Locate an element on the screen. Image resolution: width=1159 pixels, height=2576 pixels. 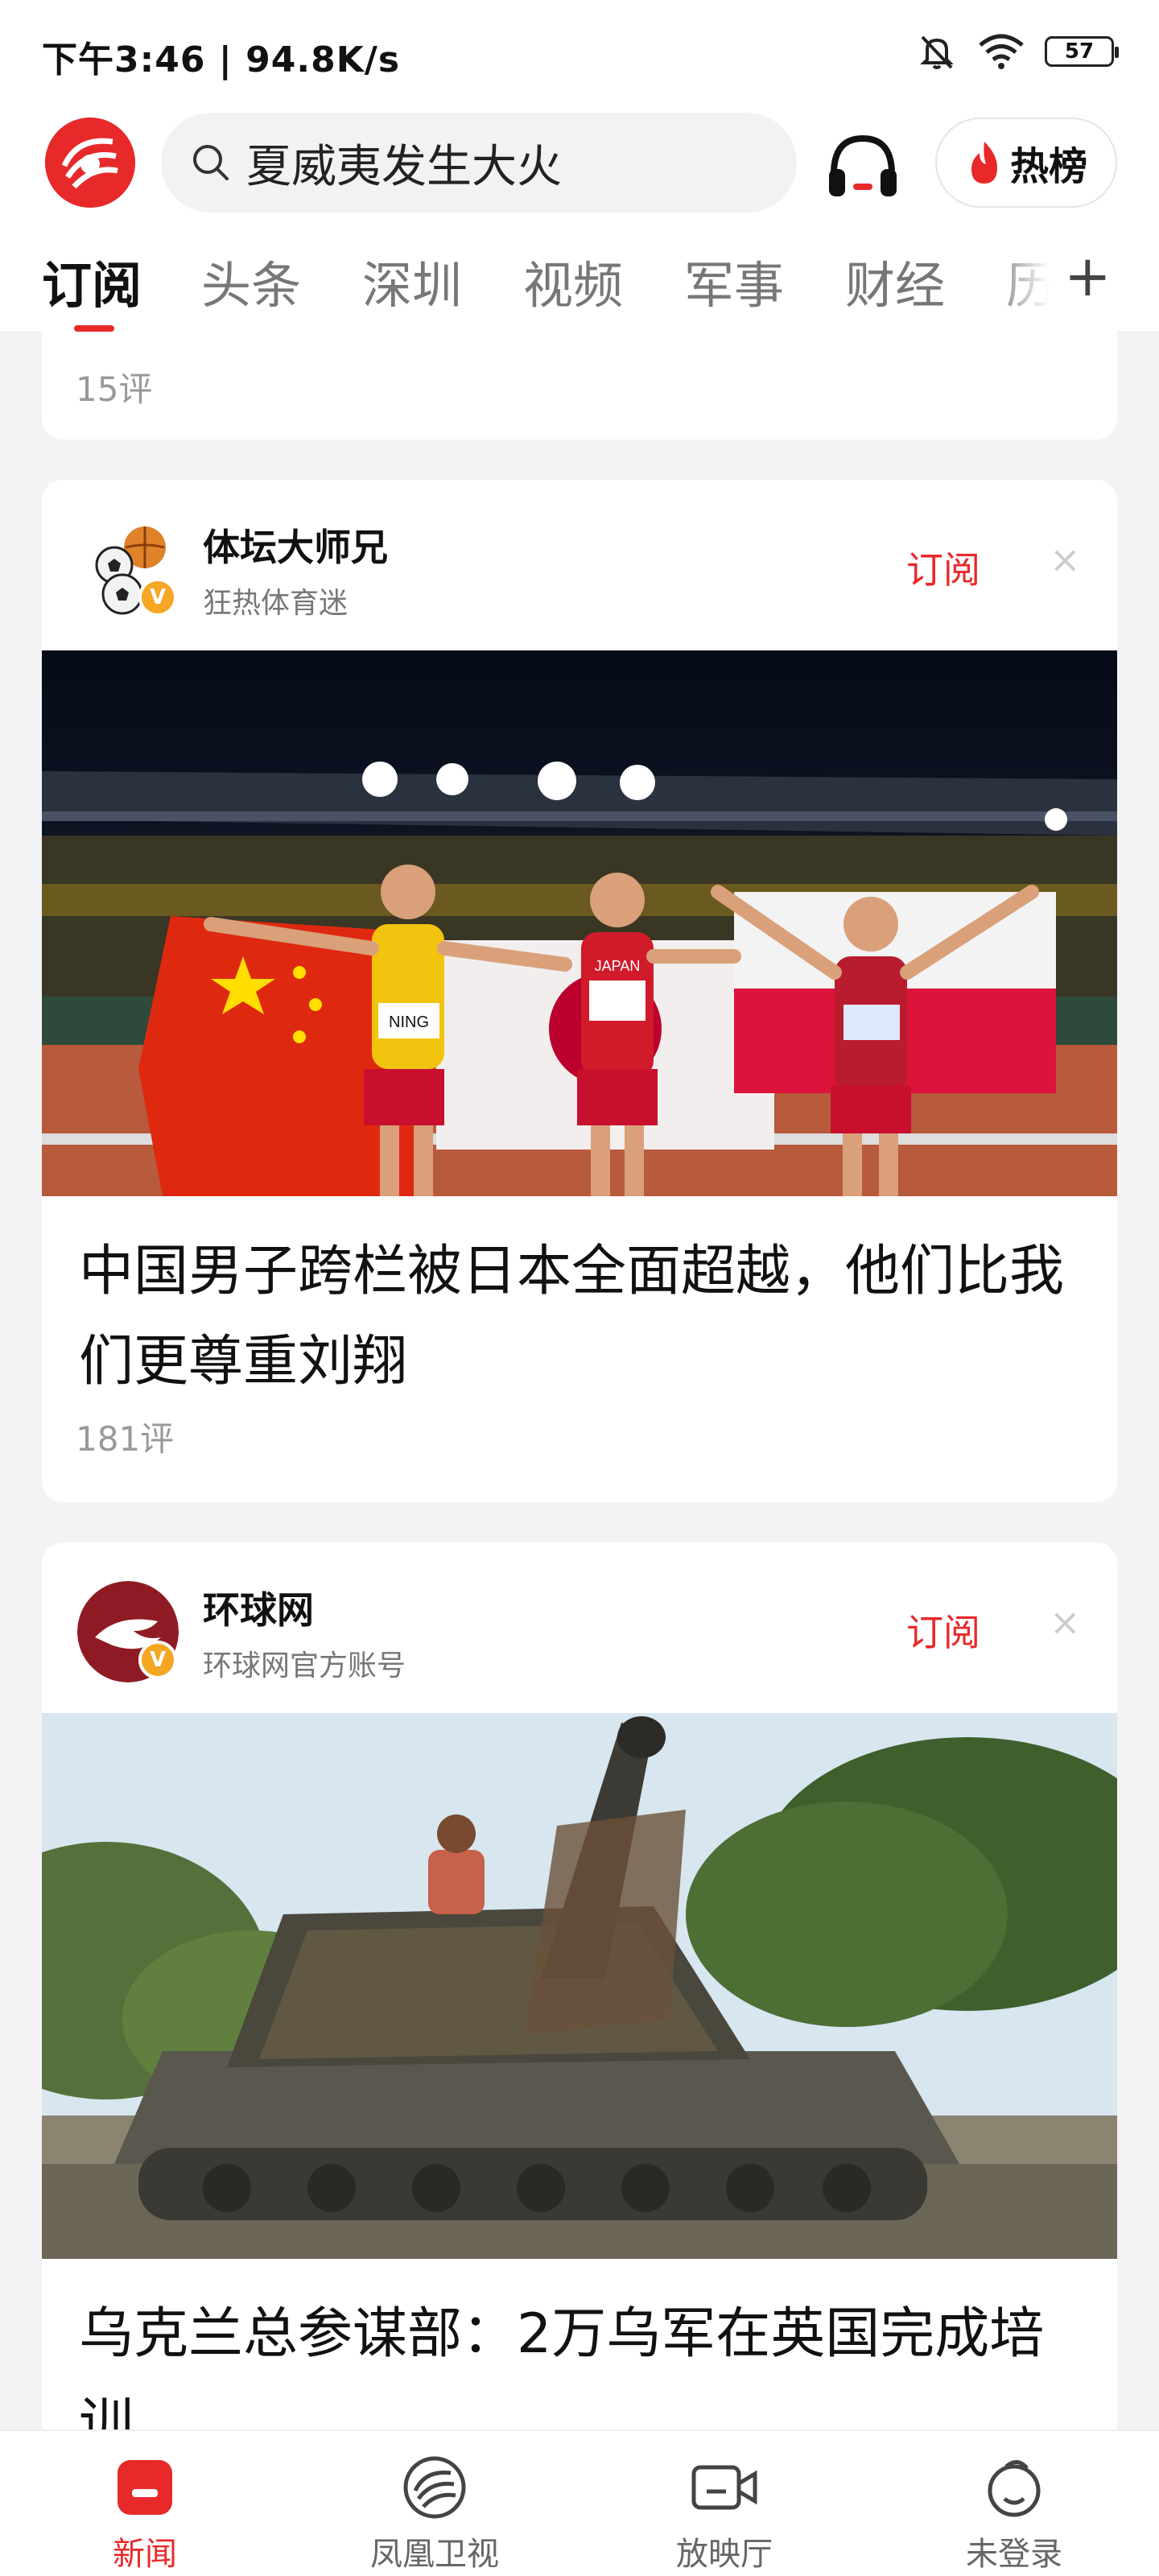
article-title: 中国男子跨栏被日本全面超越，他们比我们更尊重刘翔 is located at coordinates (579, 1301).